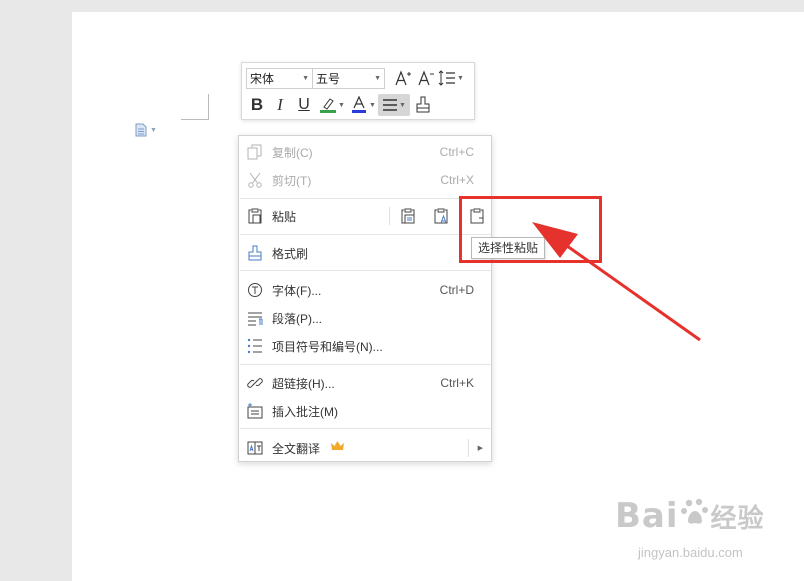  Describe the element at coordinates (737, 519) in the screenshot. I see `watermark-brand-suffix: 经验` at that location.